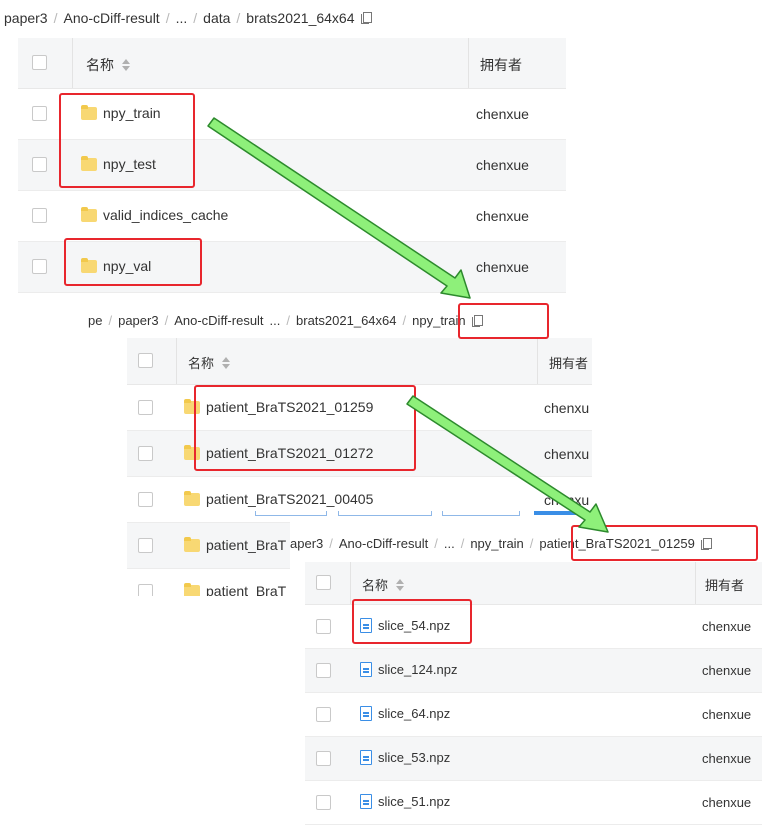  Describe the element at coordinates (95, 320) in the screenshot. I see `breadcrumb-item: pe` at that location.